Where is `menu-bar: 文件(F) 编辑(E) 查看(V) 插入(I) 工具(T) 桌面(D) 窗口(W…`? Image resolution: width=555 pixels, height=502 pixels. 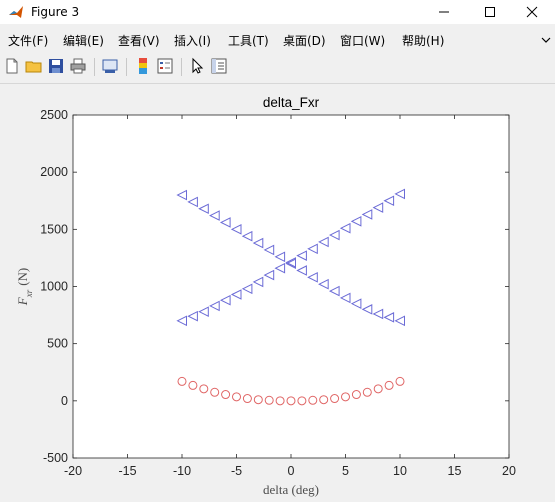 menu-bar: 文件(F) 编辑(E) 查看(V) 插入(I) 工具(T) 桌面(D) 窗口(W… is located at coordinates (277, 40).